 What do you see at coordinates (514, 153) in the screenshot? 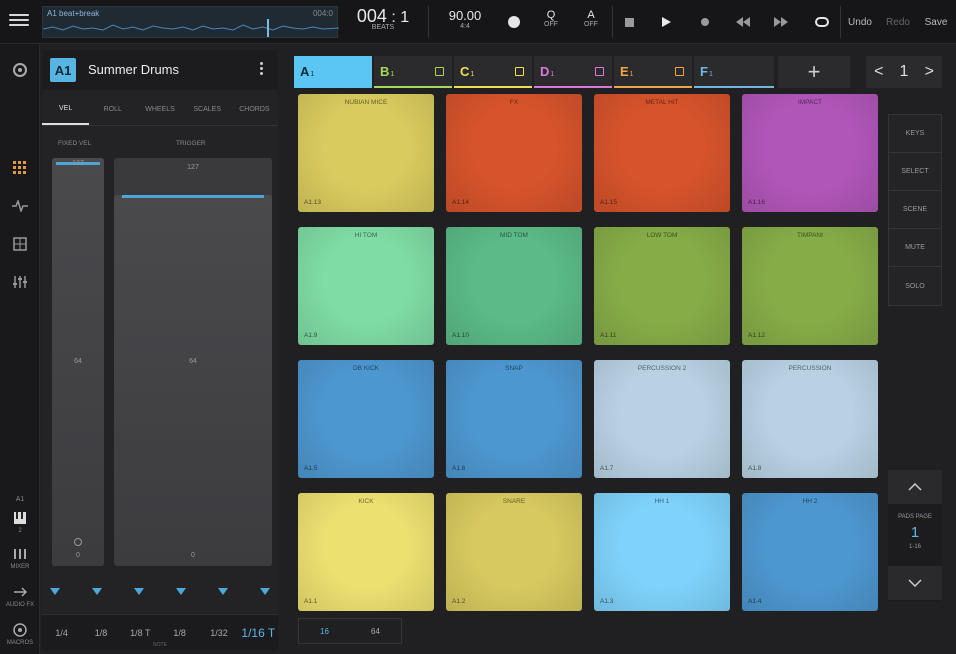
I see `pad-a1-14: FX A1.14` at bounding box center [514, 153].